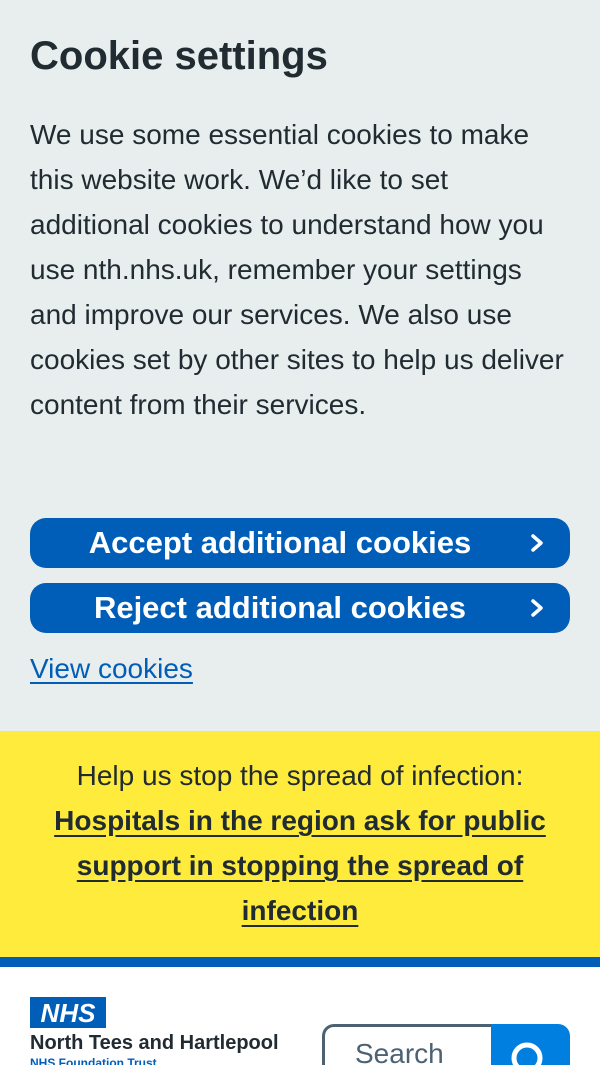  Describe the element at coordinates (280, 607) in the screenshot. I see `reject-cookies-label: Reject additional cookies` at that location.